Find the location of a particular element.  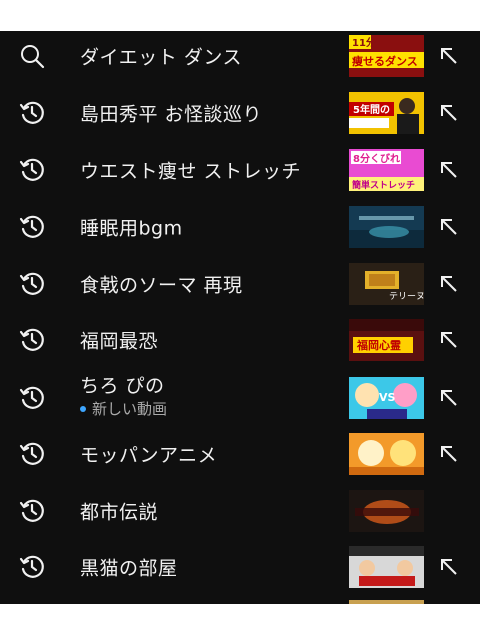

suggestion-text: 福岡最恐 is located at coordinates (119, 341).